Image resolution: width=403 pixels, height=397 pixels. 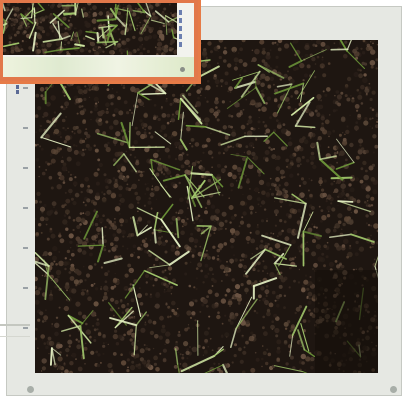 I want to click on inset-print, so click(x=100, y=42).